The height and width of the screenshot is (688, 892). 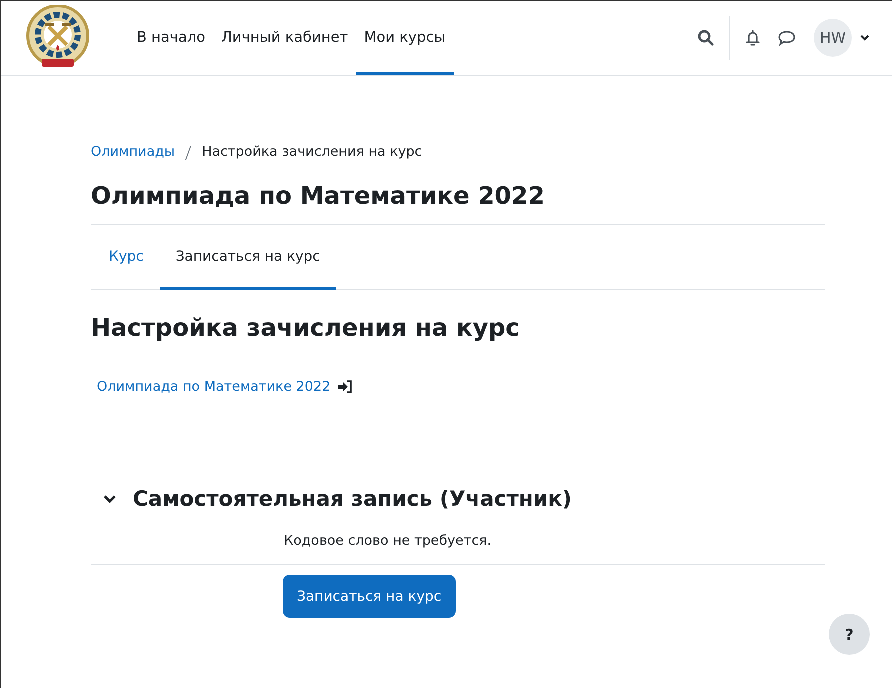 What do you see at coordinates (388, 541) in the screenshot?
I see `enrol-note: Кодовое слово не требуется.` at bounding box center [388, 541].